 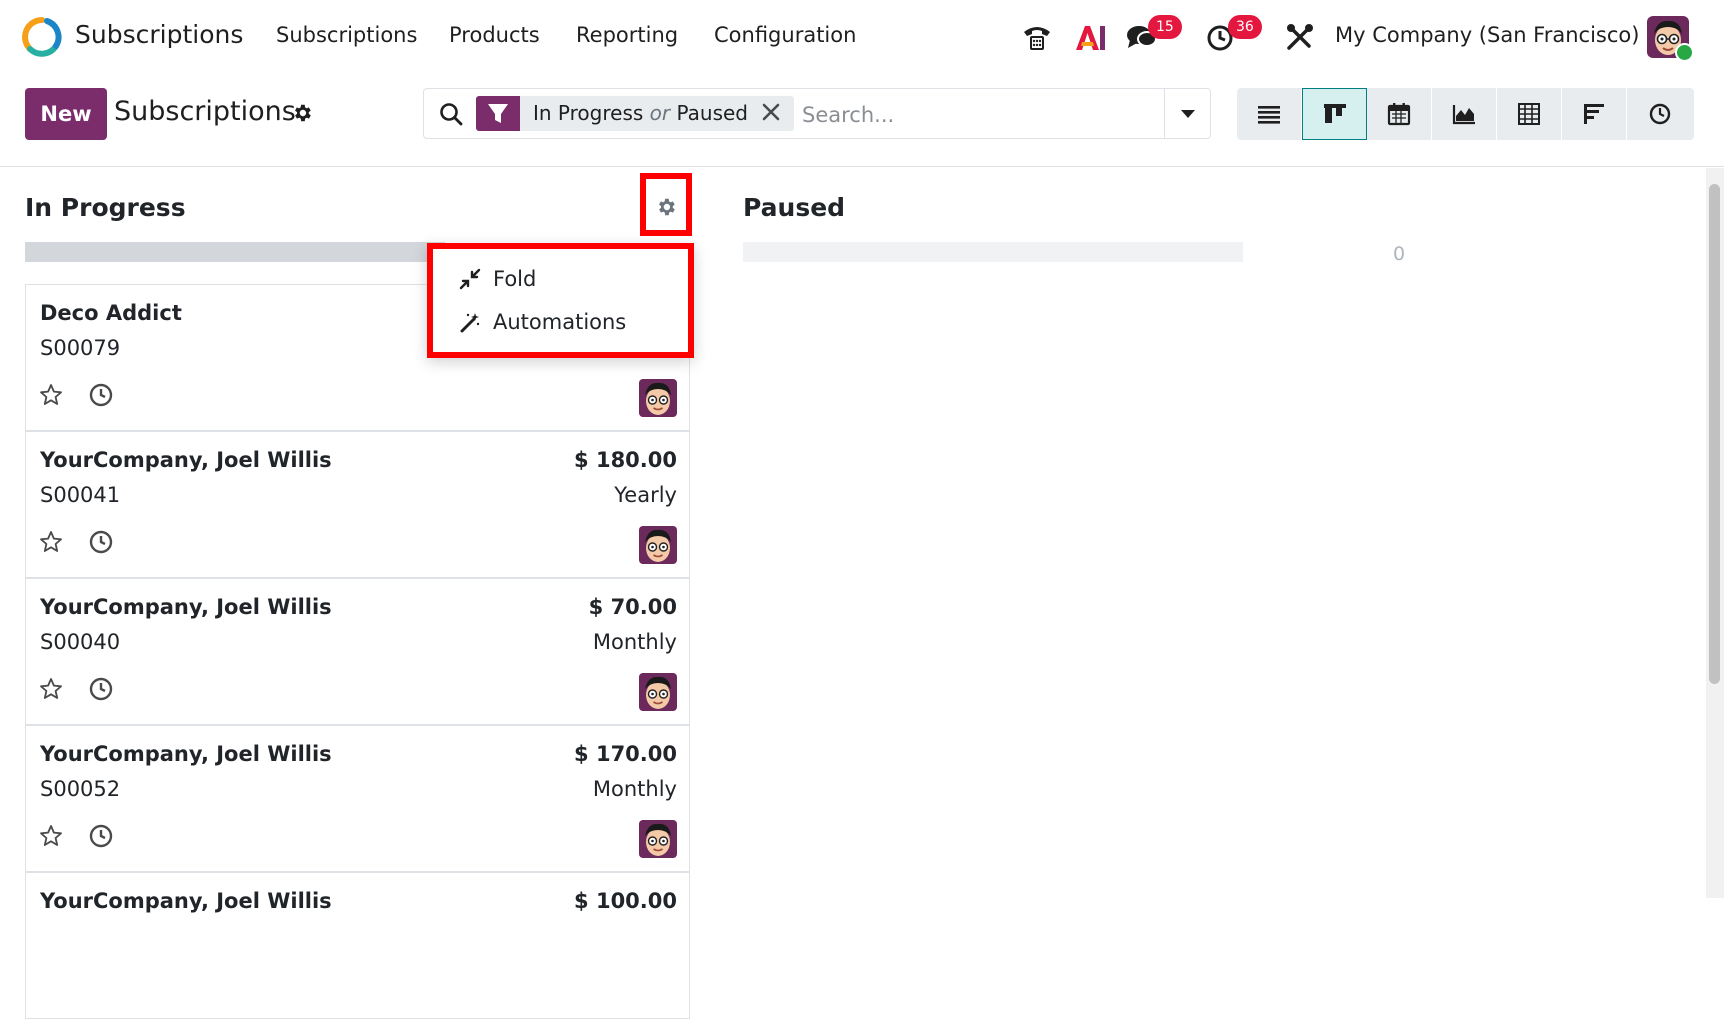 What do you see at coordinates (785, 35) in the screenshot?
I see `menu-configuration: Configuration` at bounding box center [785, 35].